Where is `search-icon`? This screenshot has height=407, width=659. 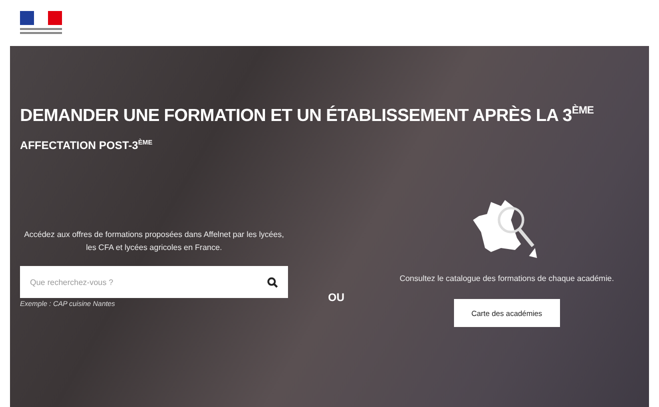
search-icon is located at coordinates (272, 282).